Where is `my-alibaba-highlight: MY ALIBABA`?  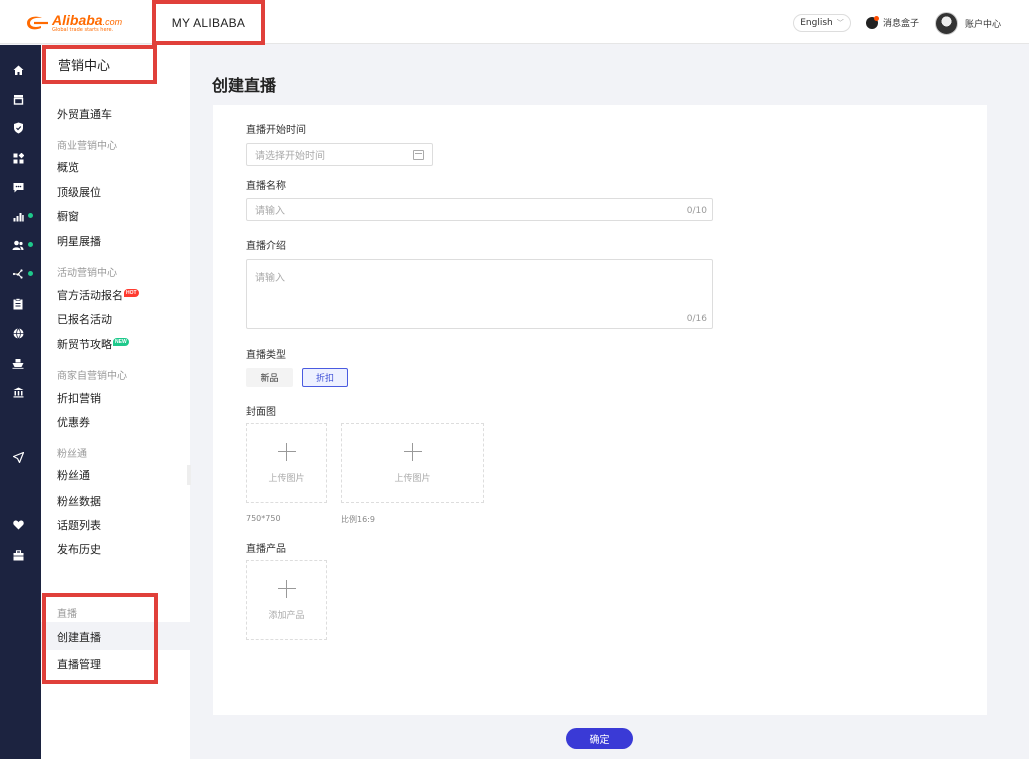
my-alibaba-highlight: MY ALIBABA is located at coordinates (208, 22).